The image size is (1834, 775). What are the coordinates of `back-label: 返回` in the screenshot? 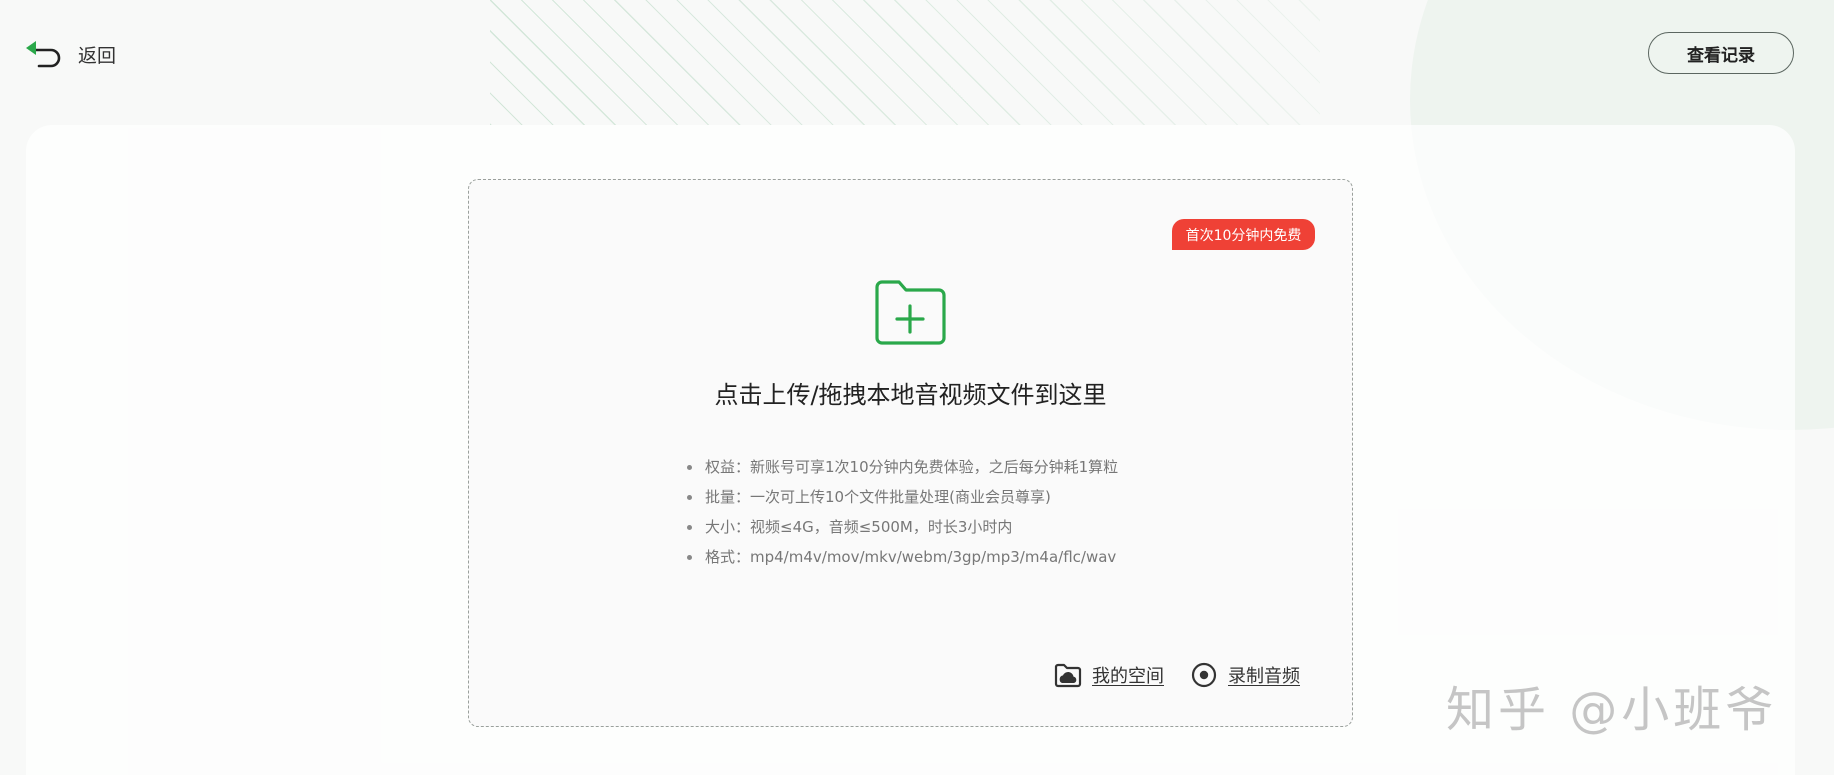 It's located at (97, 55).